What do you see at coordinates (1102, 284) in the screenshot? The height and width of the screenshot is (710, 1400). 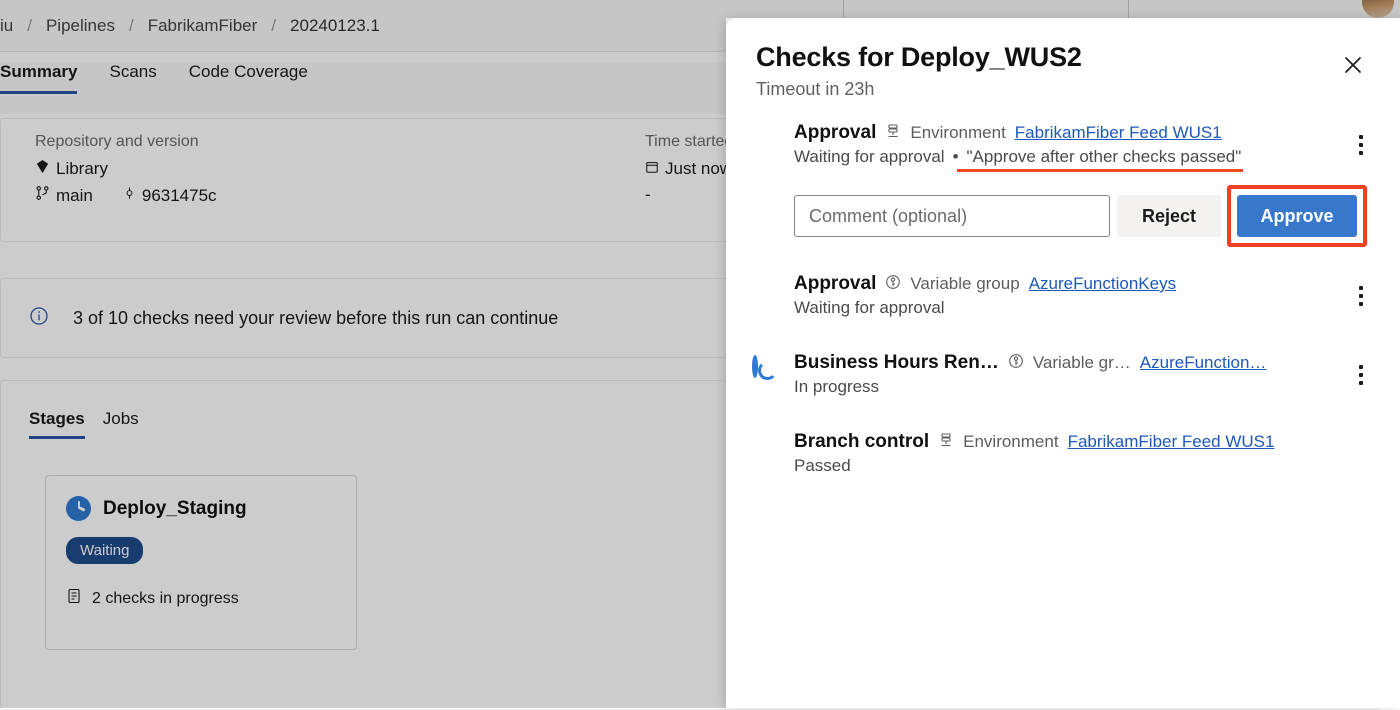 I see `resource-link: AzureFunctionKeys` at bounding box center [1102, 284].